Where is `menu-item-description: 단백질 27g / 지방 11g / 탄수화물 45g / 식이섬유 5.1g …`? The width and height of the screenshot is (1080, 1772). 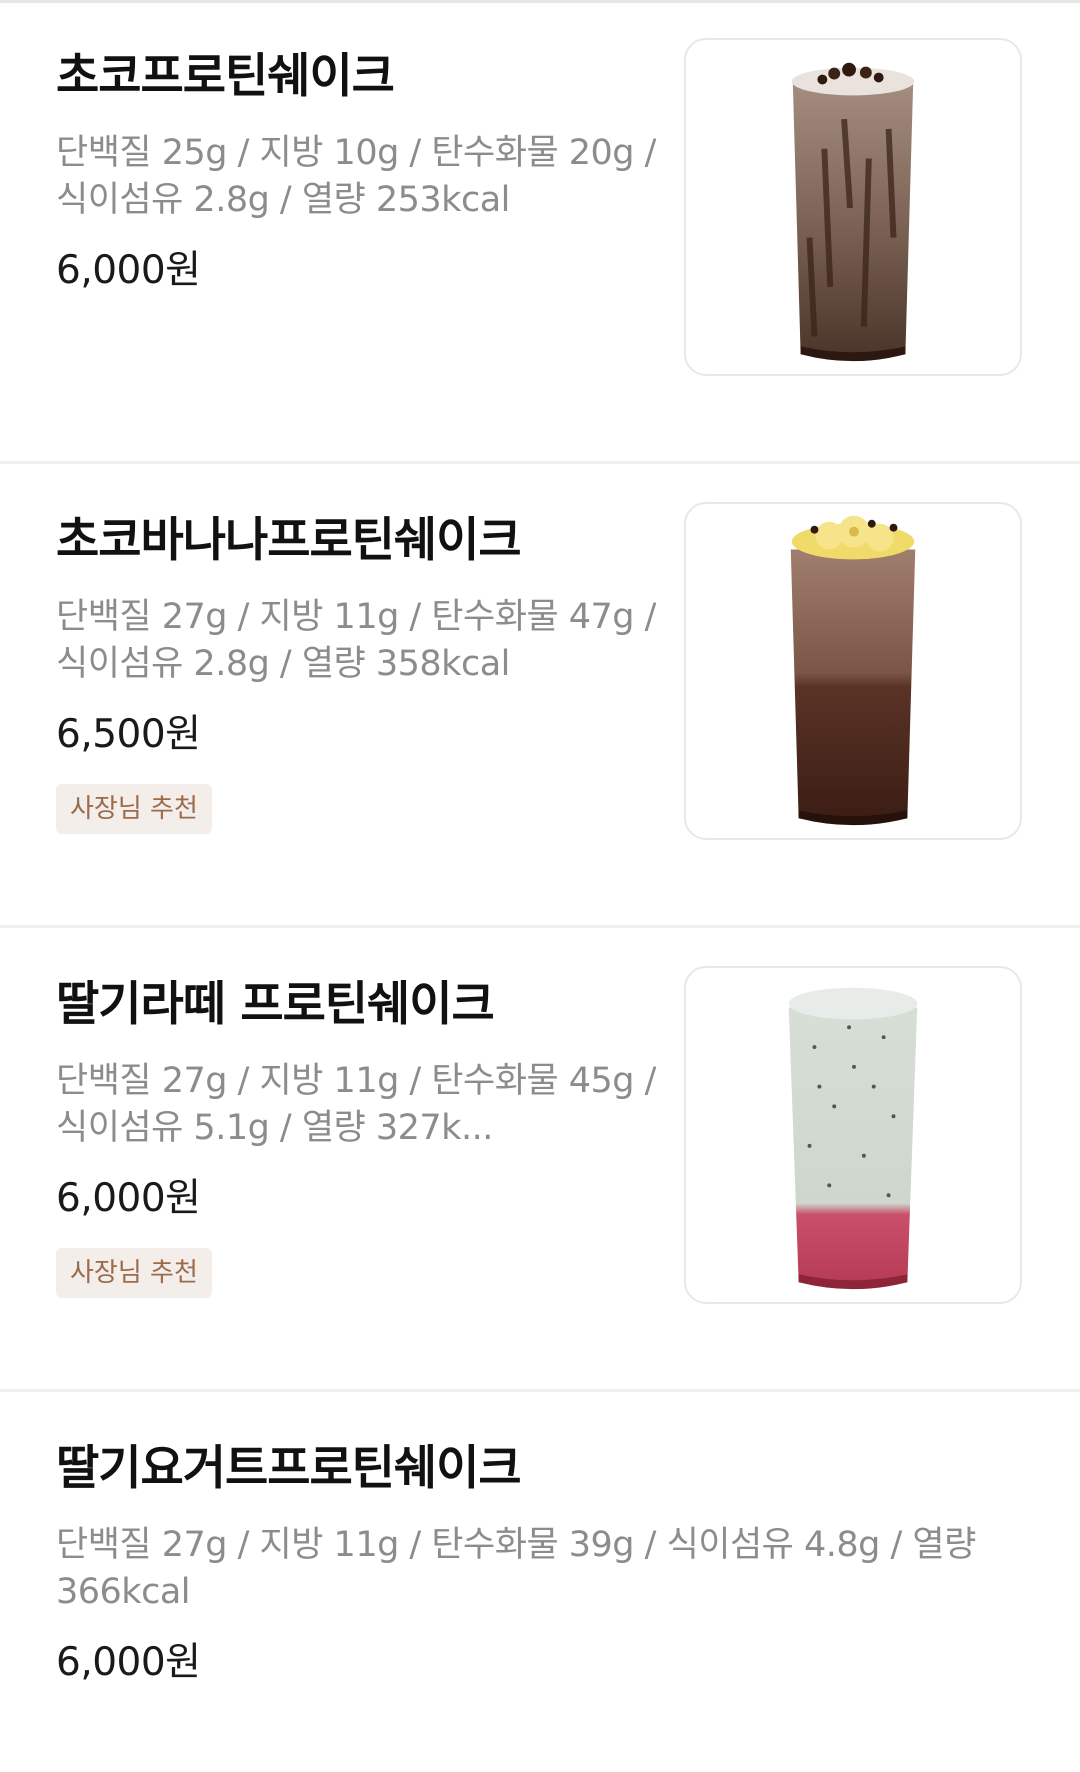
menu-item-description: 단백질 27g / 지방 11g / 탄수화물 45g / 식이섬유 5.1g … is located at coordinates (356, 1104).